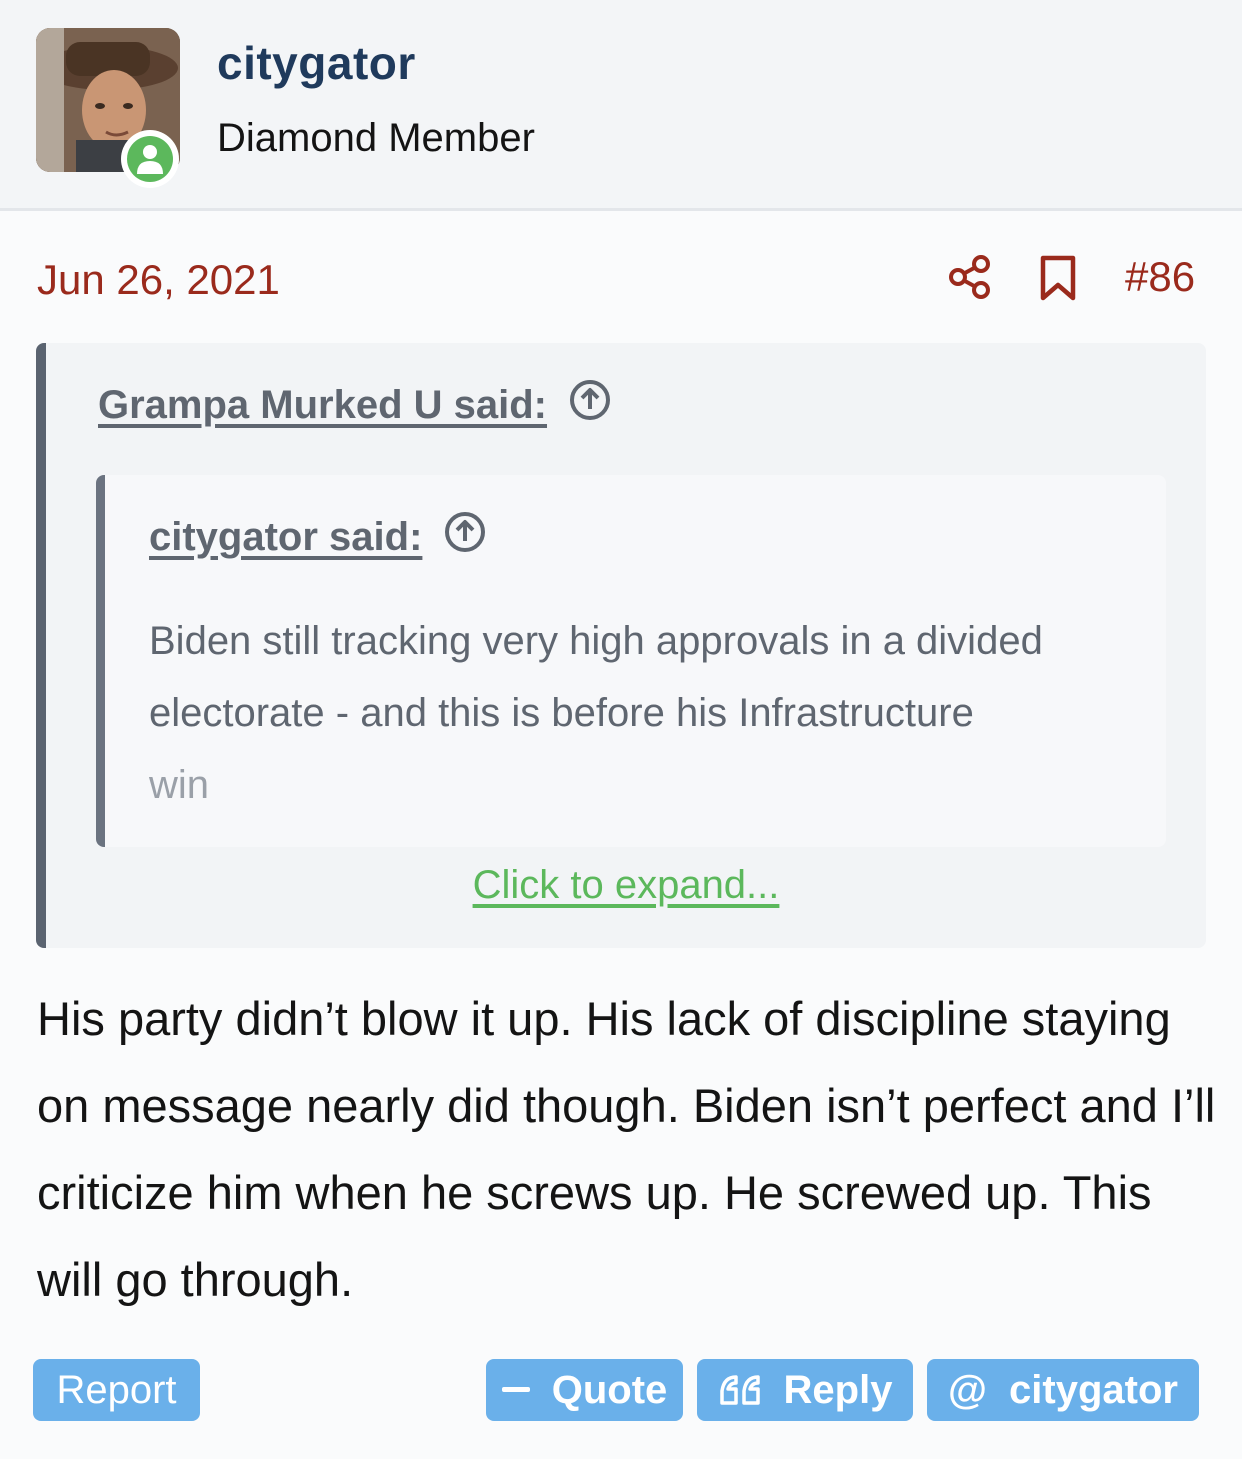  I want to click on mention-button: @ citygator, so click(1063, 1390).